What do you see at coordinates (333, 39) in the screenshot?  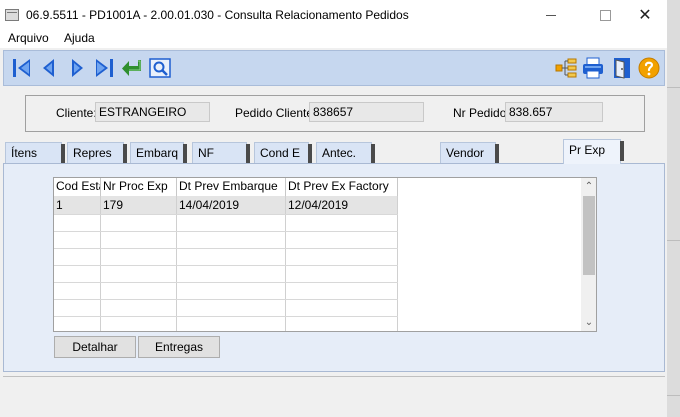 I see `menu-bar: Arquivo Ajuda` at bounding box center [333, 39].